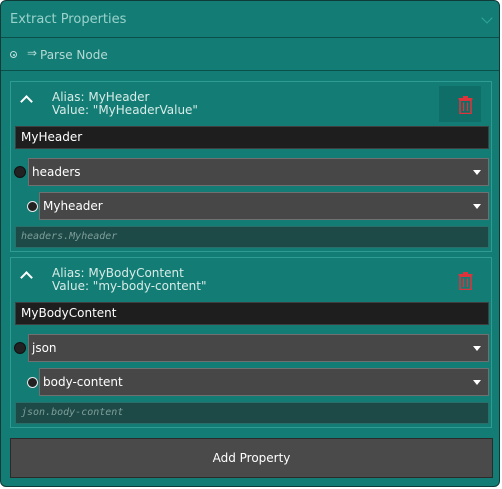  Describe the element at coordinates (251, 104) in the screenshot. I see `property-card-header: Alias: MyHeader Value: "MyHeaderValue"` at that location.